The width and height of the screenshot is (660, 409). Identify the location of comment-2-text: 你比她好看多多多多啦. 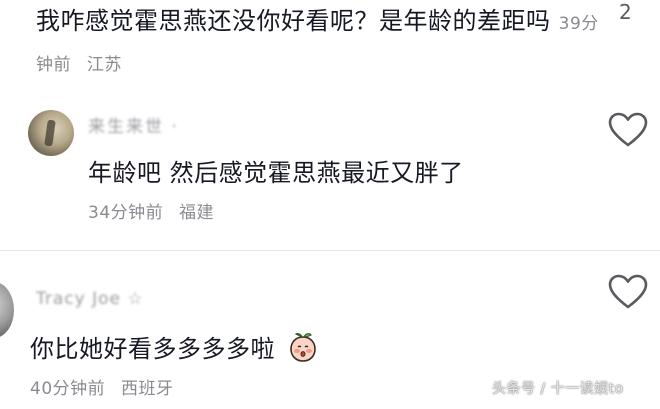
(152, 349).